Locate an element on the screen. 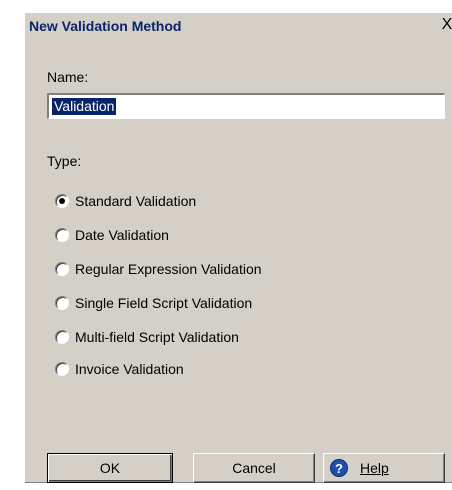  radio-label: Single Field Script Validation is located at coordinates (164, 303).